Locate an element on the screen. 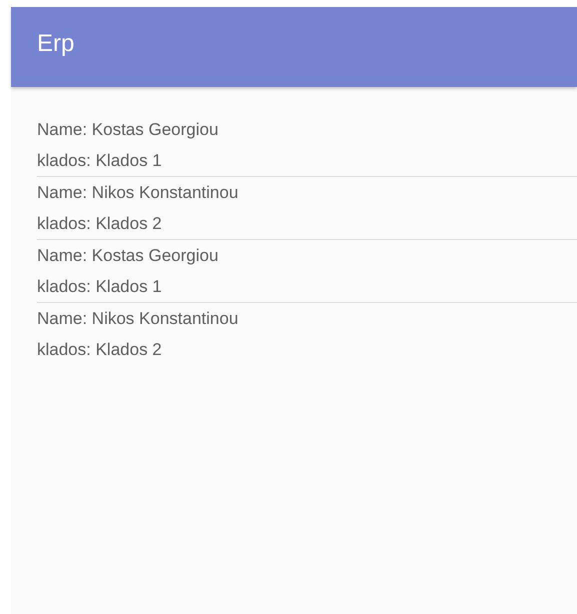 Image resolution: width=577 pixels, height=614 pixels. app-title: Erp is located at coordinates (55, 44).